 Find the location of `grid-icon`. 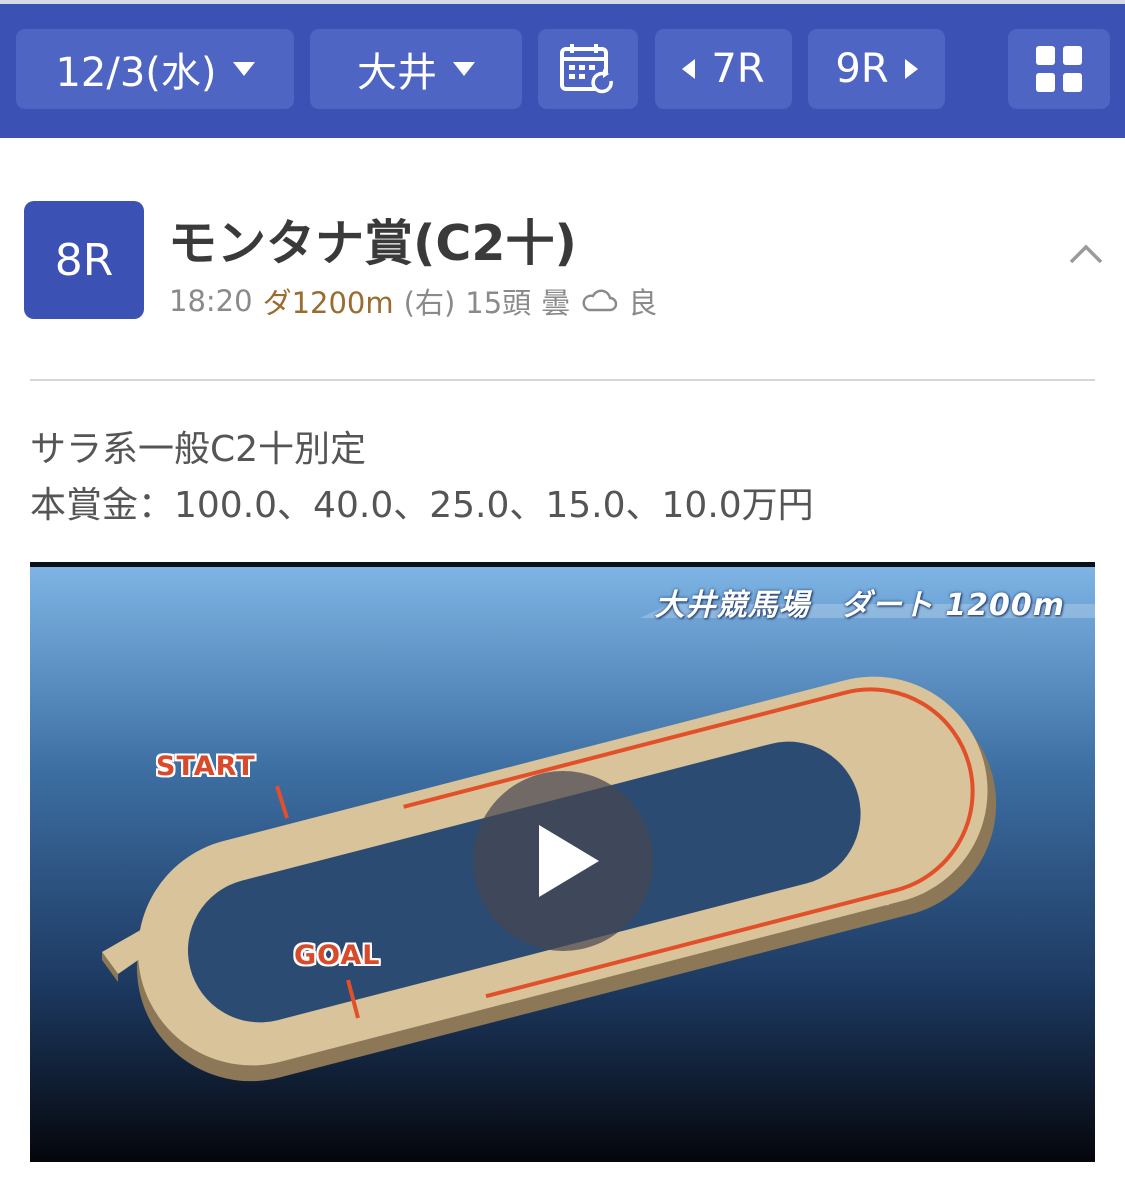

grid-icon is located at coordinates (1059, 69).